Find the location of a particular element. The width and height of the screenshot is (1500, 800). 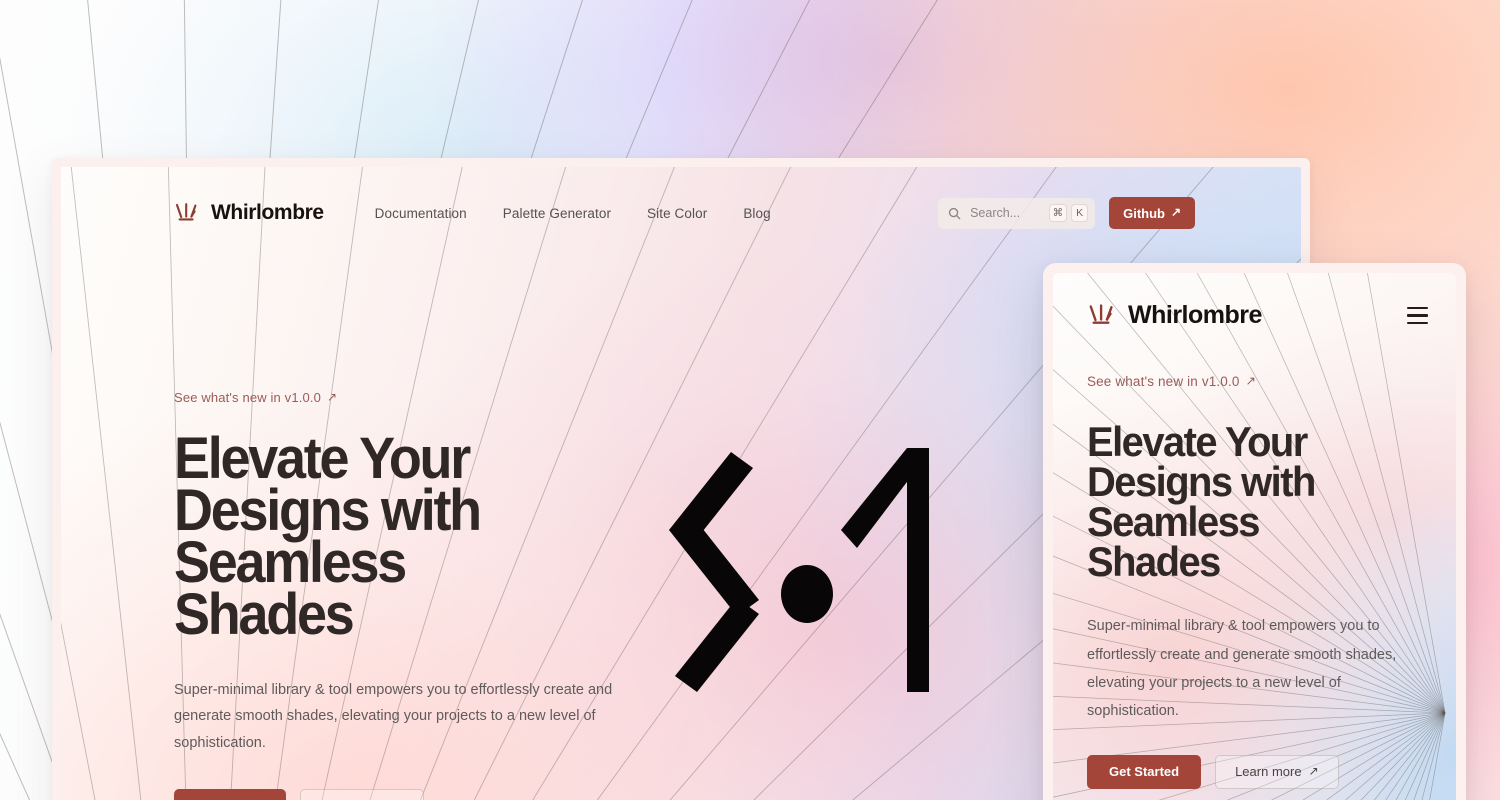

brand-logo-desktop: Whirlombre is located at coordinates (249, 213).